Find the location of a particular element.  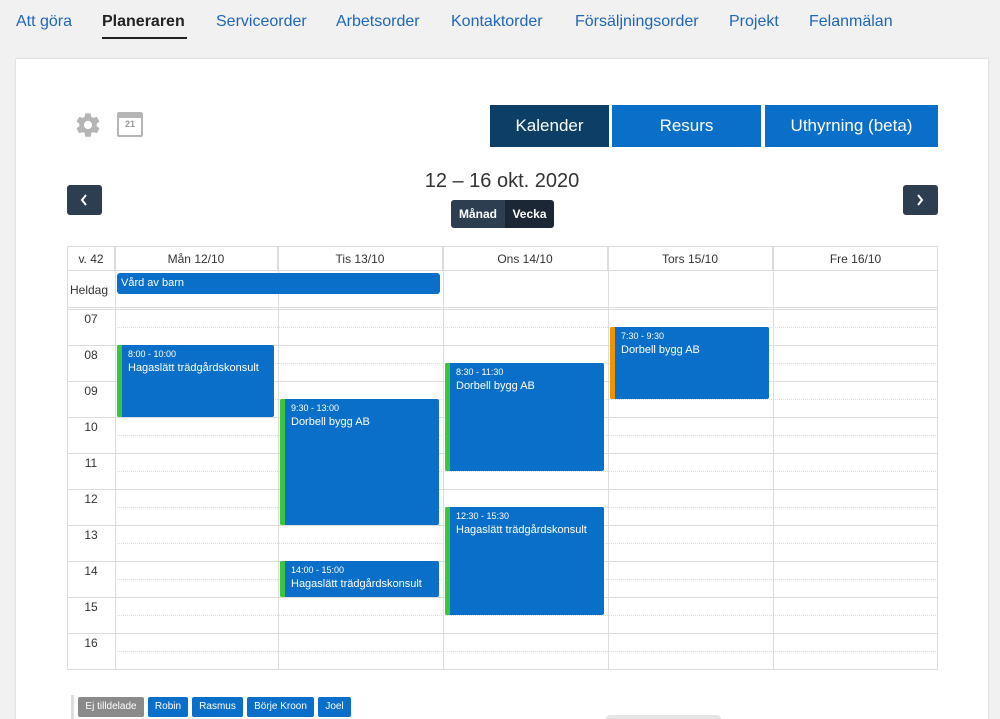

hour-label: 11 is located at coordinates (91, 463).